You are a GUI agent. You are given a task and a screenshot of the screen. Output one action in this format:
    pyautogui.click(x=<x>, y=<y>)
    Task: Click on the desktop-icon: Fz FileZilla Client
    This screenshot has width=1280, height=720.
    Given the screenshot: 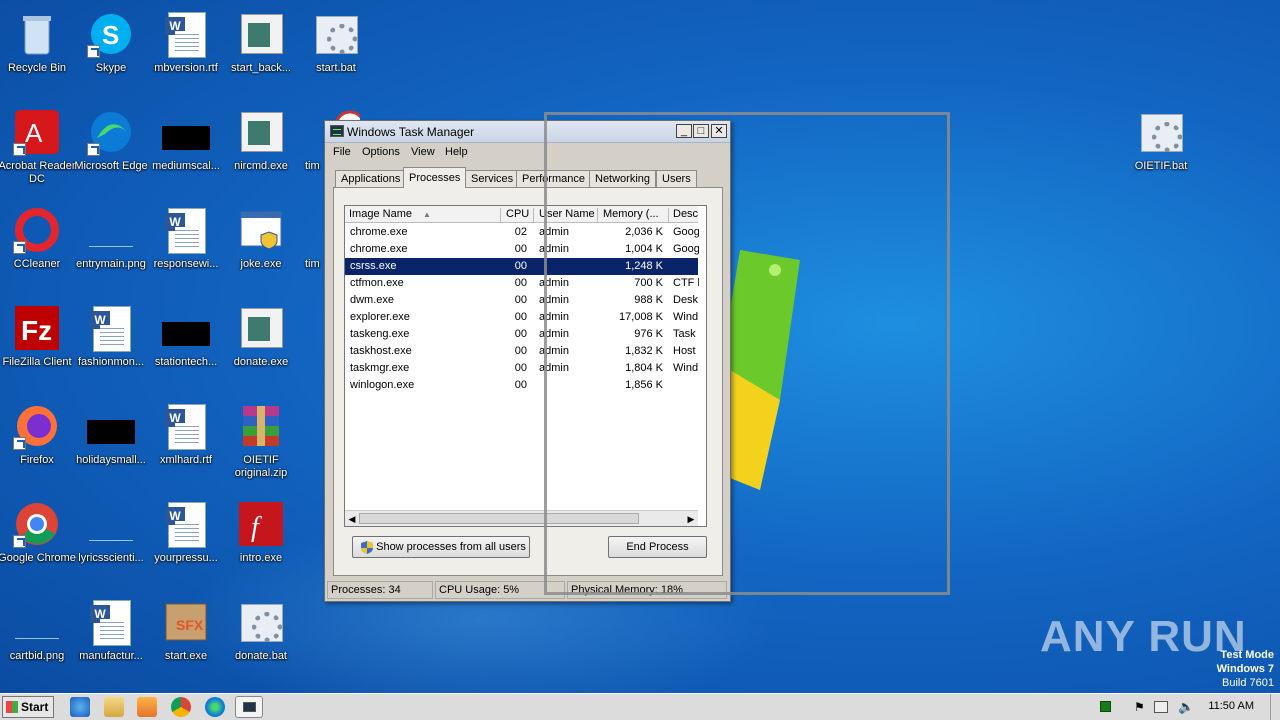 What is the action you would take?
    pyautogui.click(x=38, y=345)
    